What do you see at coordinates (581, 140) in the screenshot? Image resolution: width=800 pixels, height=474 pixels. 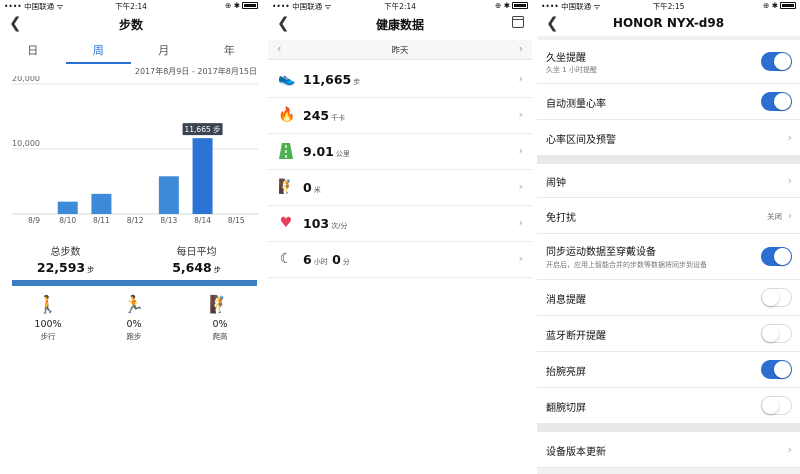 I see `setting-label: 心率区间及预警` at bounding box center [581, 140].